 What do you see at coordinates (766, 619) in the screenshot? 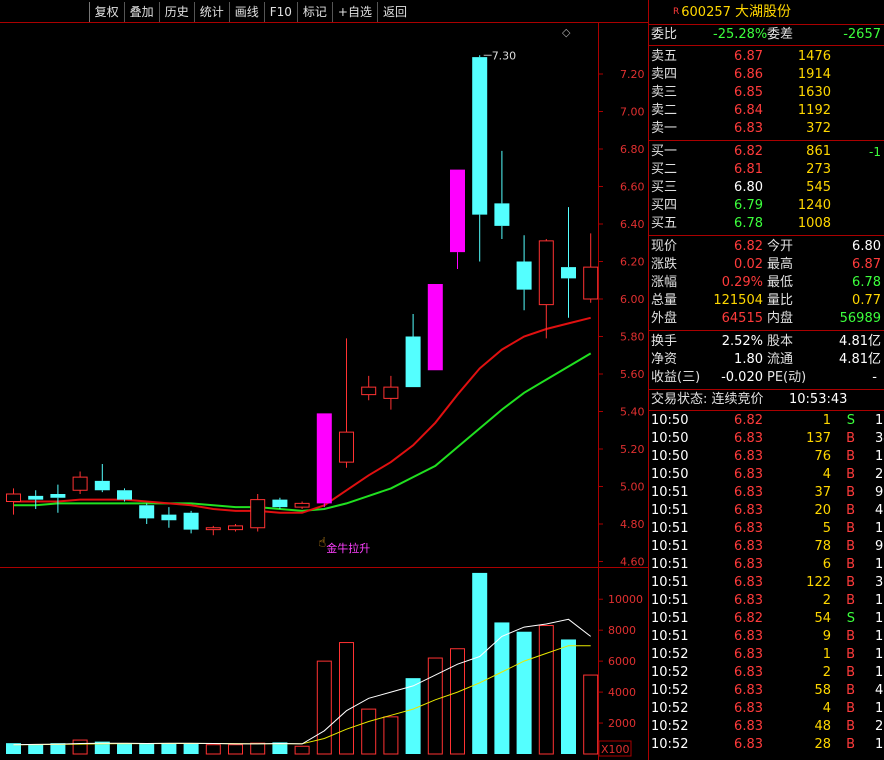
I see `tick-row: 10:51 6.82 54 S 10` at bounding box center [766, 619].